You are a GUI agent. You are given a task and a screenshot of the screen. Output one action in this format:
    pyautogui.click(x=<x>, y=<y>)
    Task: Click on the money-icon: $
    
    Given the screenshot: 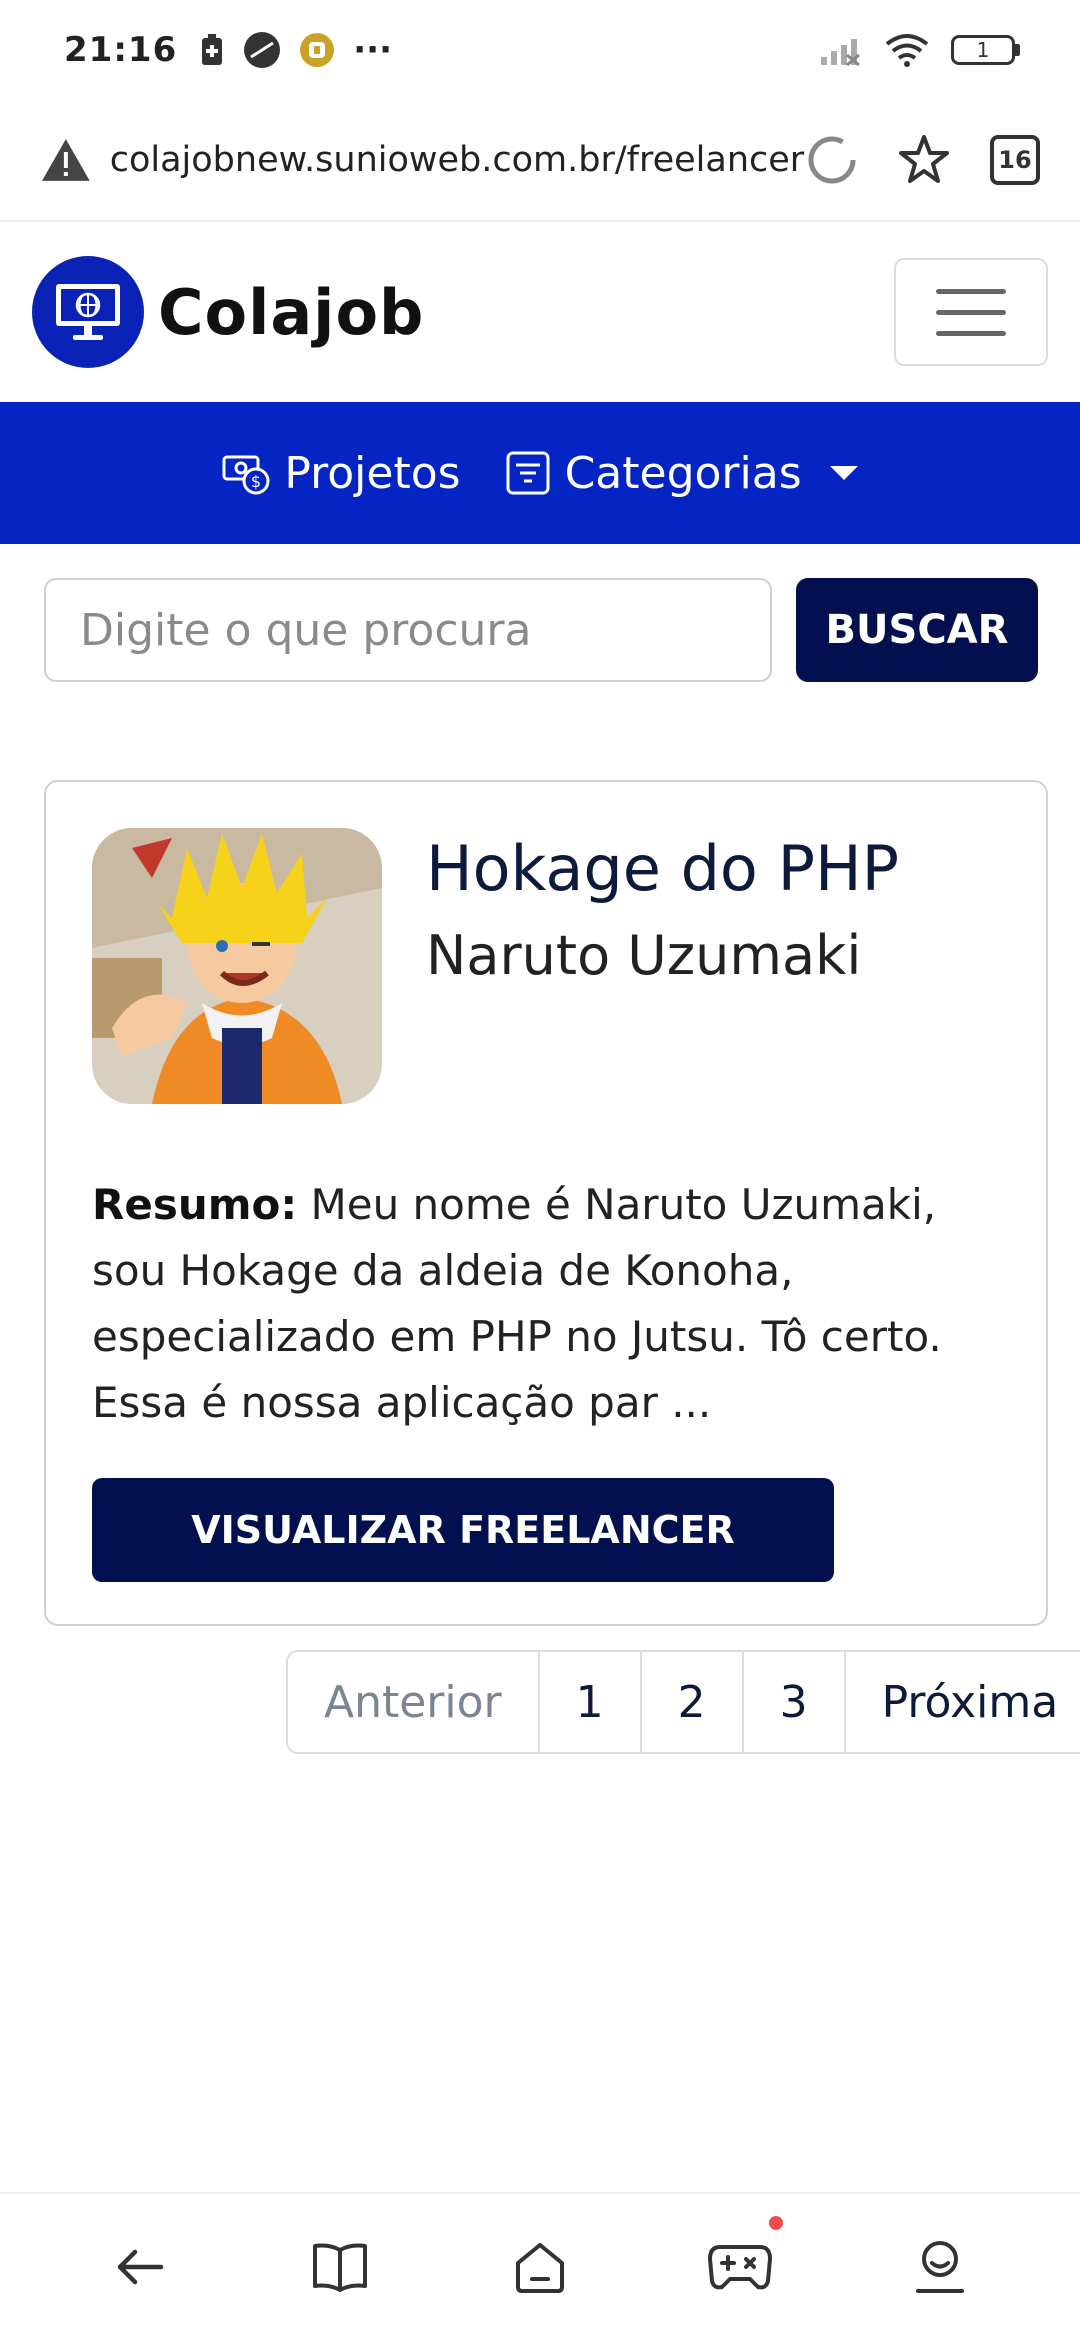 What is the action you would take?
    pyautogui.click(x=246, y=475)
    